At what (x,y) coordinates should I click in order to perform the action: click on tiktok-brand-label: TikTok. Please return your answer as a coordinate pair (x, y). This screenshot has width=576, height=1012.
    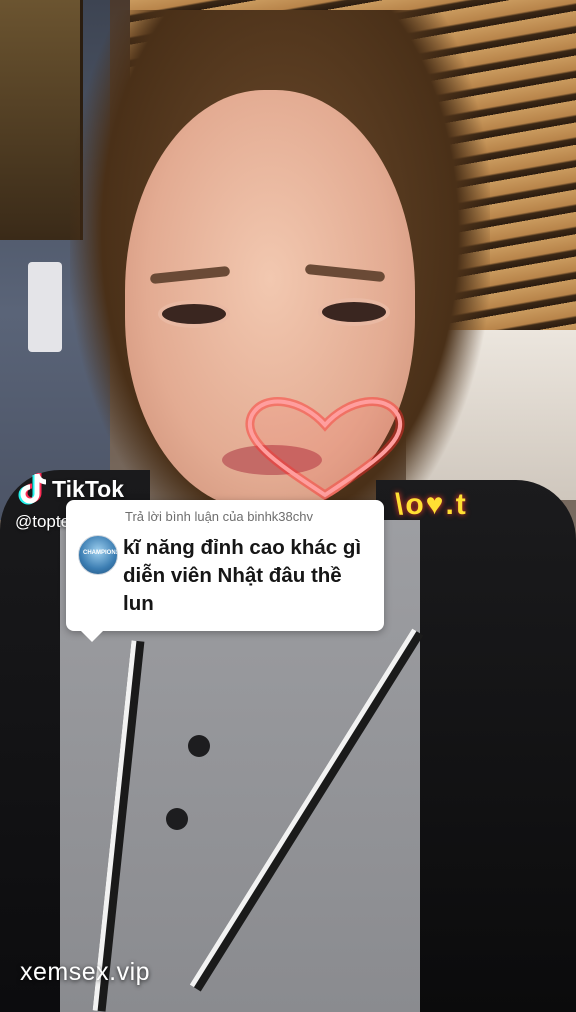
    Looking at the image, I should click on (88, 488).